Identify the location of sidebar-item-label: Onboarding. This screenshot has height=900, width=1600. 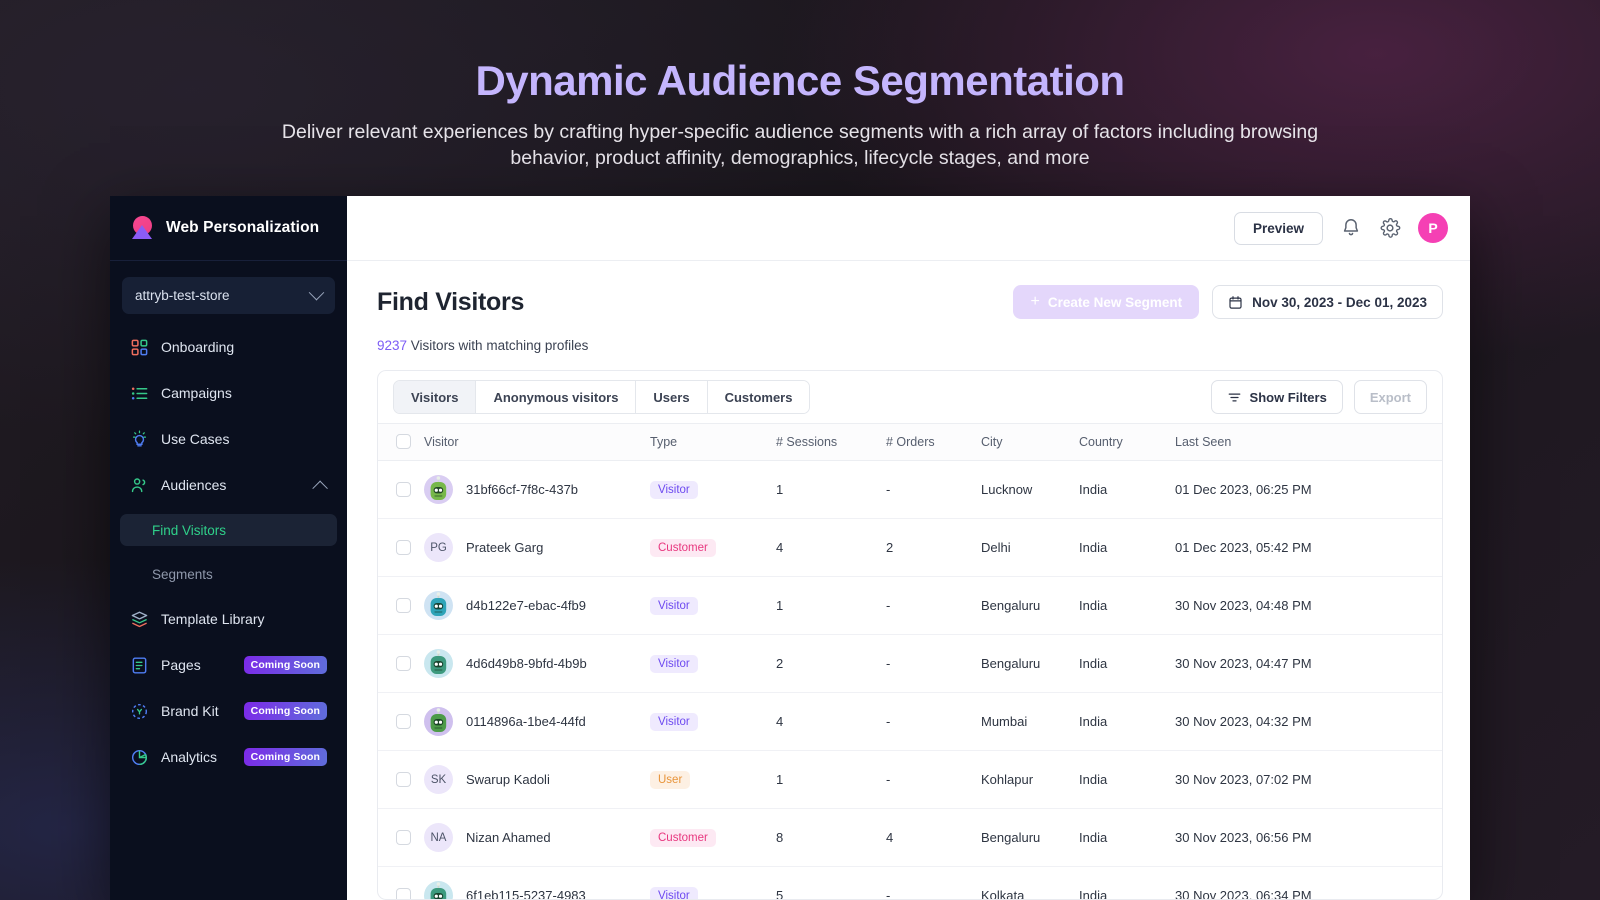
(198, 347).